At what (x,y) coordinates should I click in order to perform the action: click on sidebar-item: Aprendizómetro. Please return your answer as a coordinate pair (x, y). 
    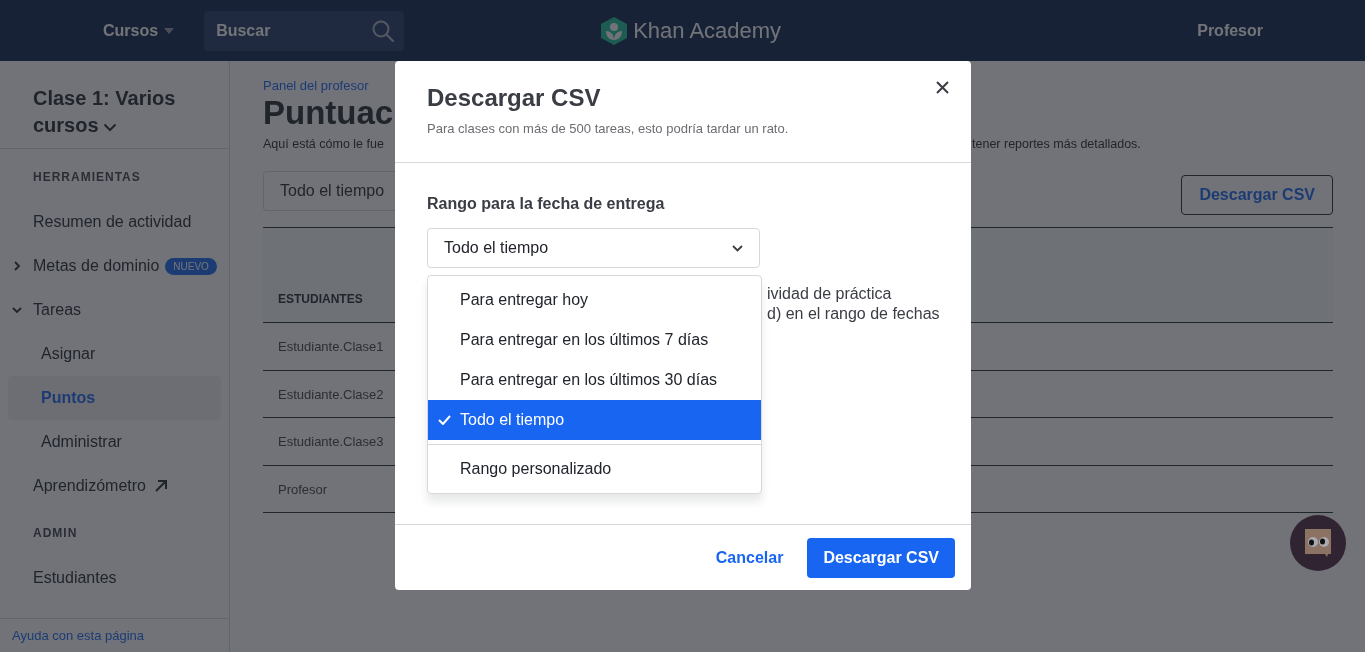
    Looking at the image, I should click on (114, 486).